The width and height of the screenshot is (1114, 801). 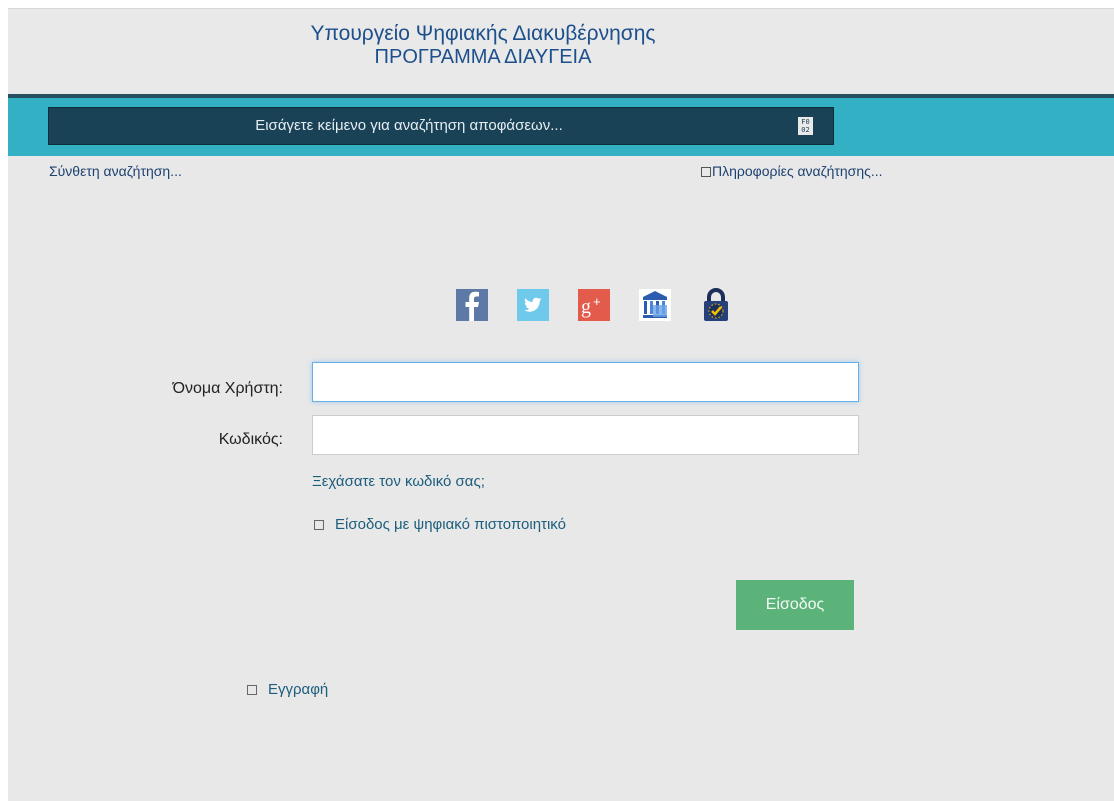 I want to click on login-button: Είσοδος, so click(x=795, y=605).